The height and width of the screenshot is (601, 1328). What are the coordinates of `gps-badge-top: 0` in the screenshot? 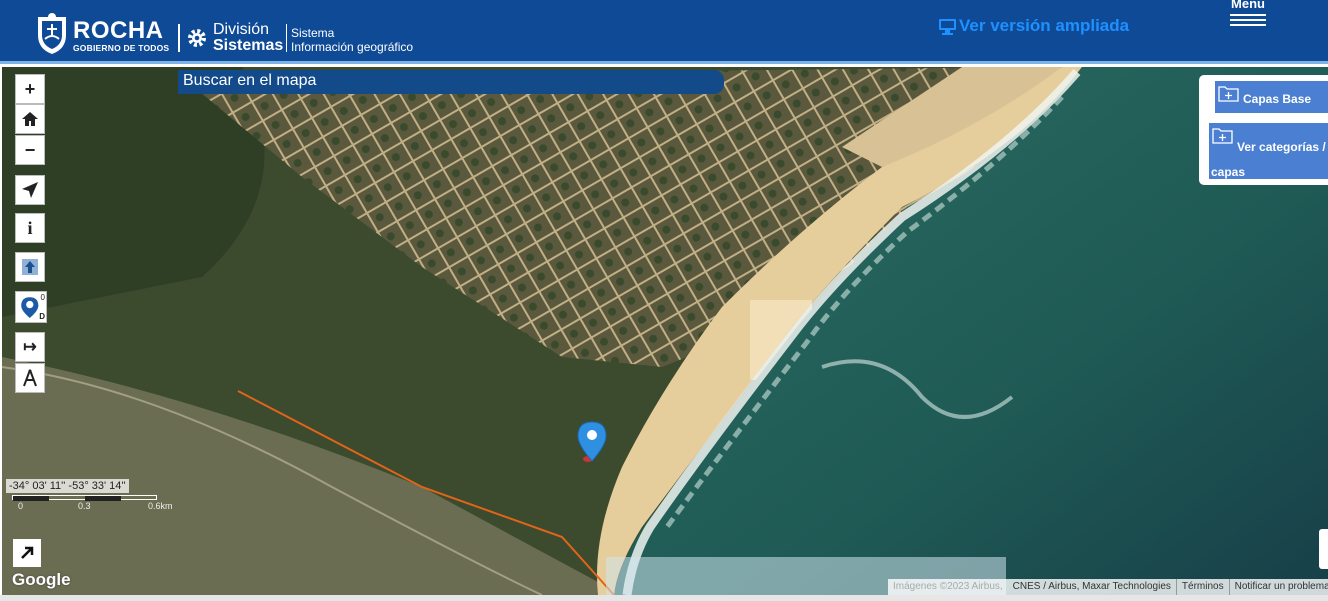 It's located at (42, 297).